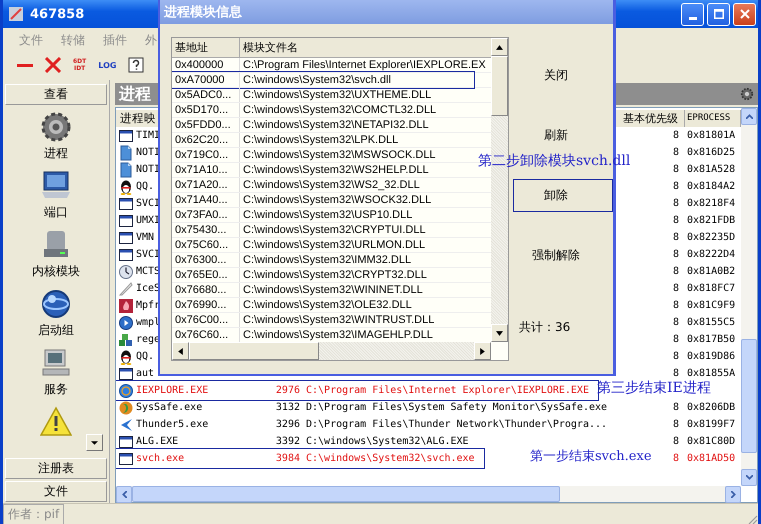 This screenshot has height=524, width=761. What do you see at coordinates (135, 94) in the screenshot?
I see `panel-title: 进程` at bounding box center [135, 94].